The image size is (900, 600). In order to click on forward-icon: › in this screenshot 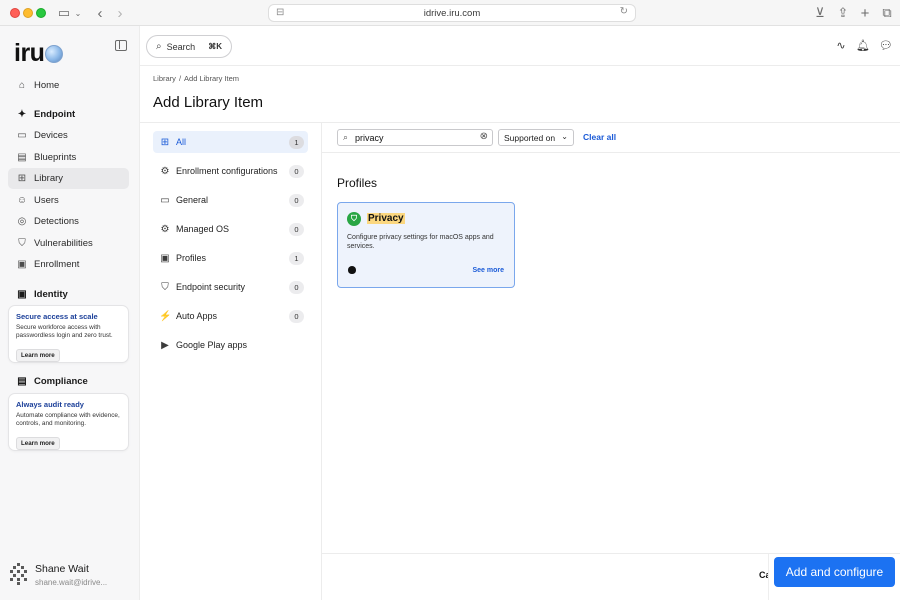, I will do `click(120, 13)`.